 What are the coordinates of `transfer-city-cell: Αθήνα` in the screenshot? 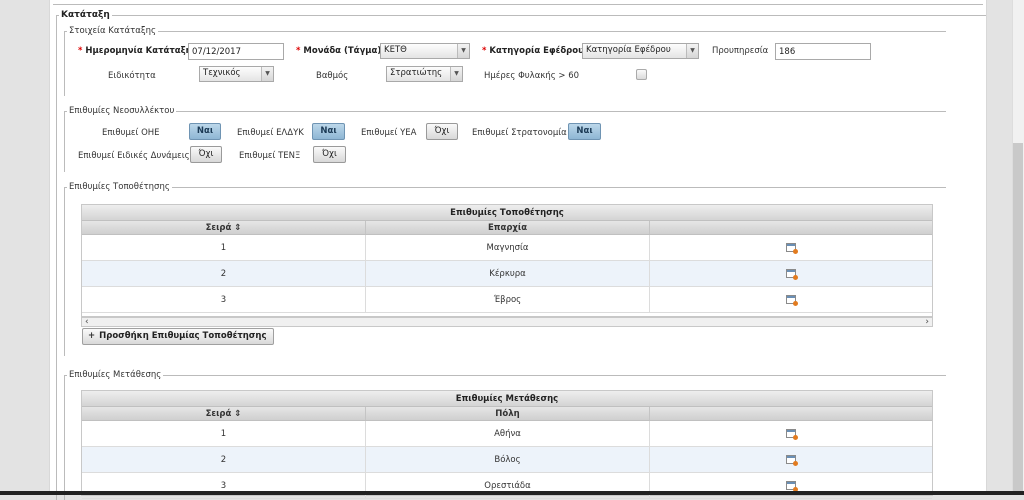 It's located at (508, 433).